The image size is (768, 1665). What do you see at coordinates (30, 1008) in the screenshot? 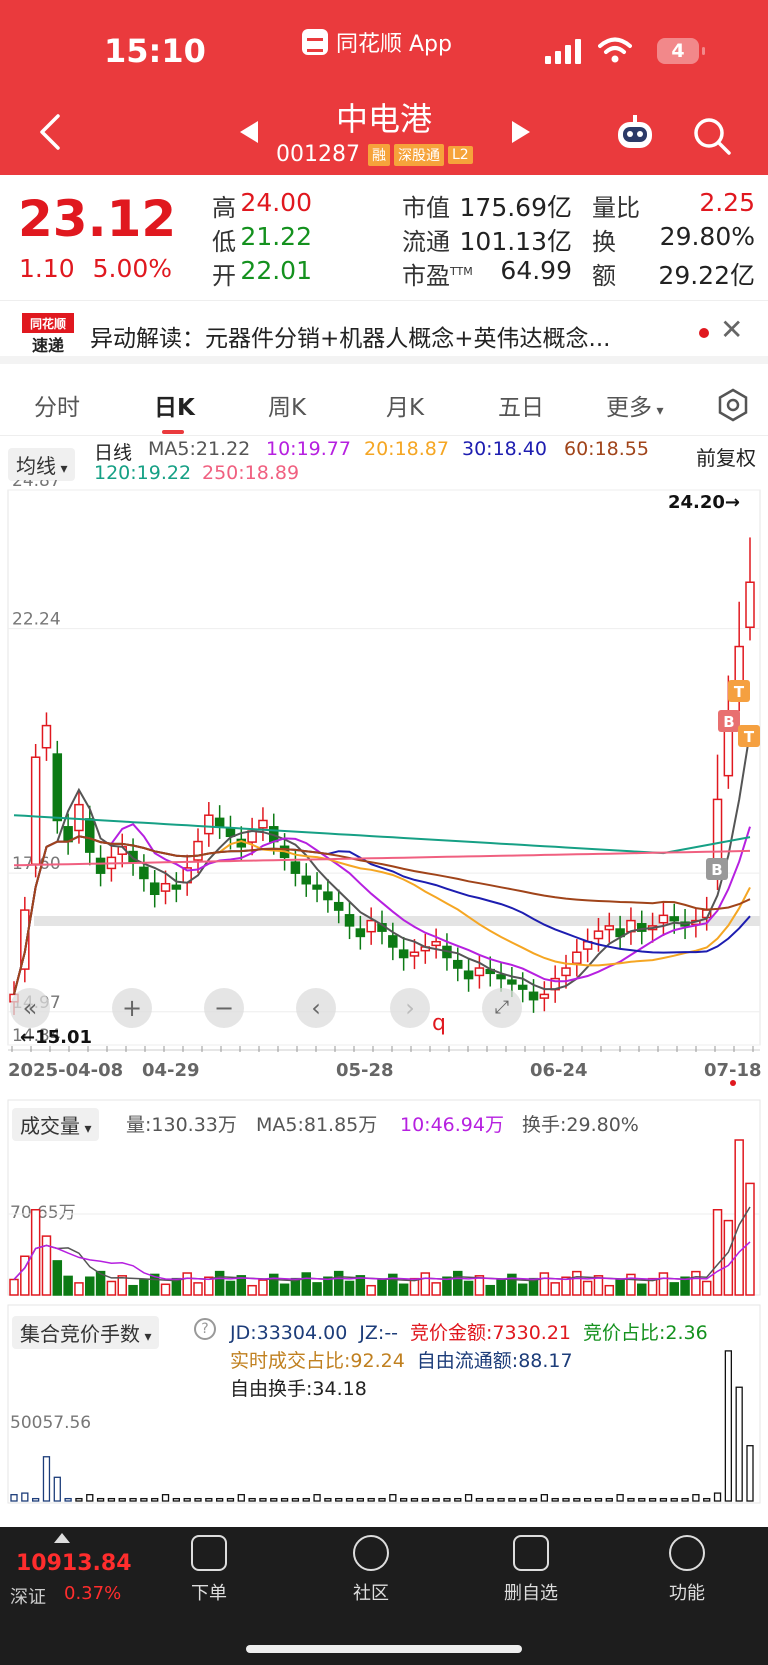
I see `collapse-left-icon: «` at bounding box center [30, 1008].